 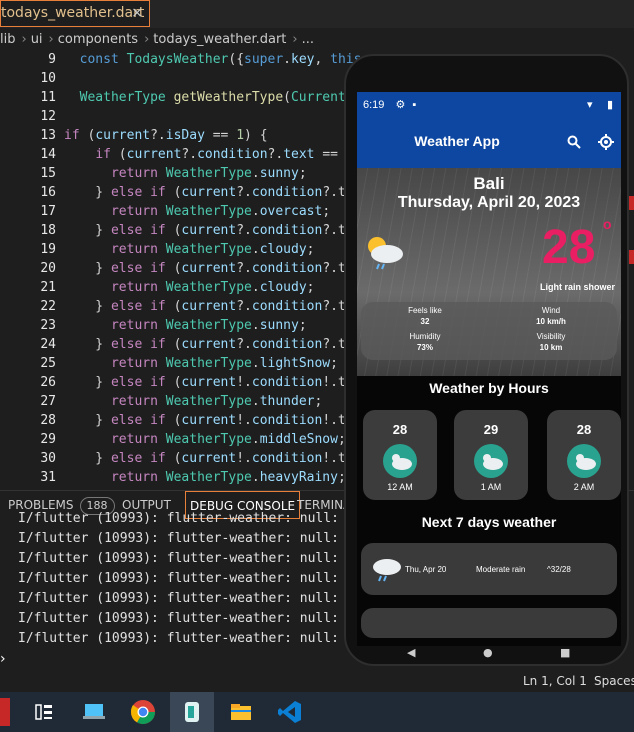 I want to click on line-number: 18, so click(x=48, y=230).